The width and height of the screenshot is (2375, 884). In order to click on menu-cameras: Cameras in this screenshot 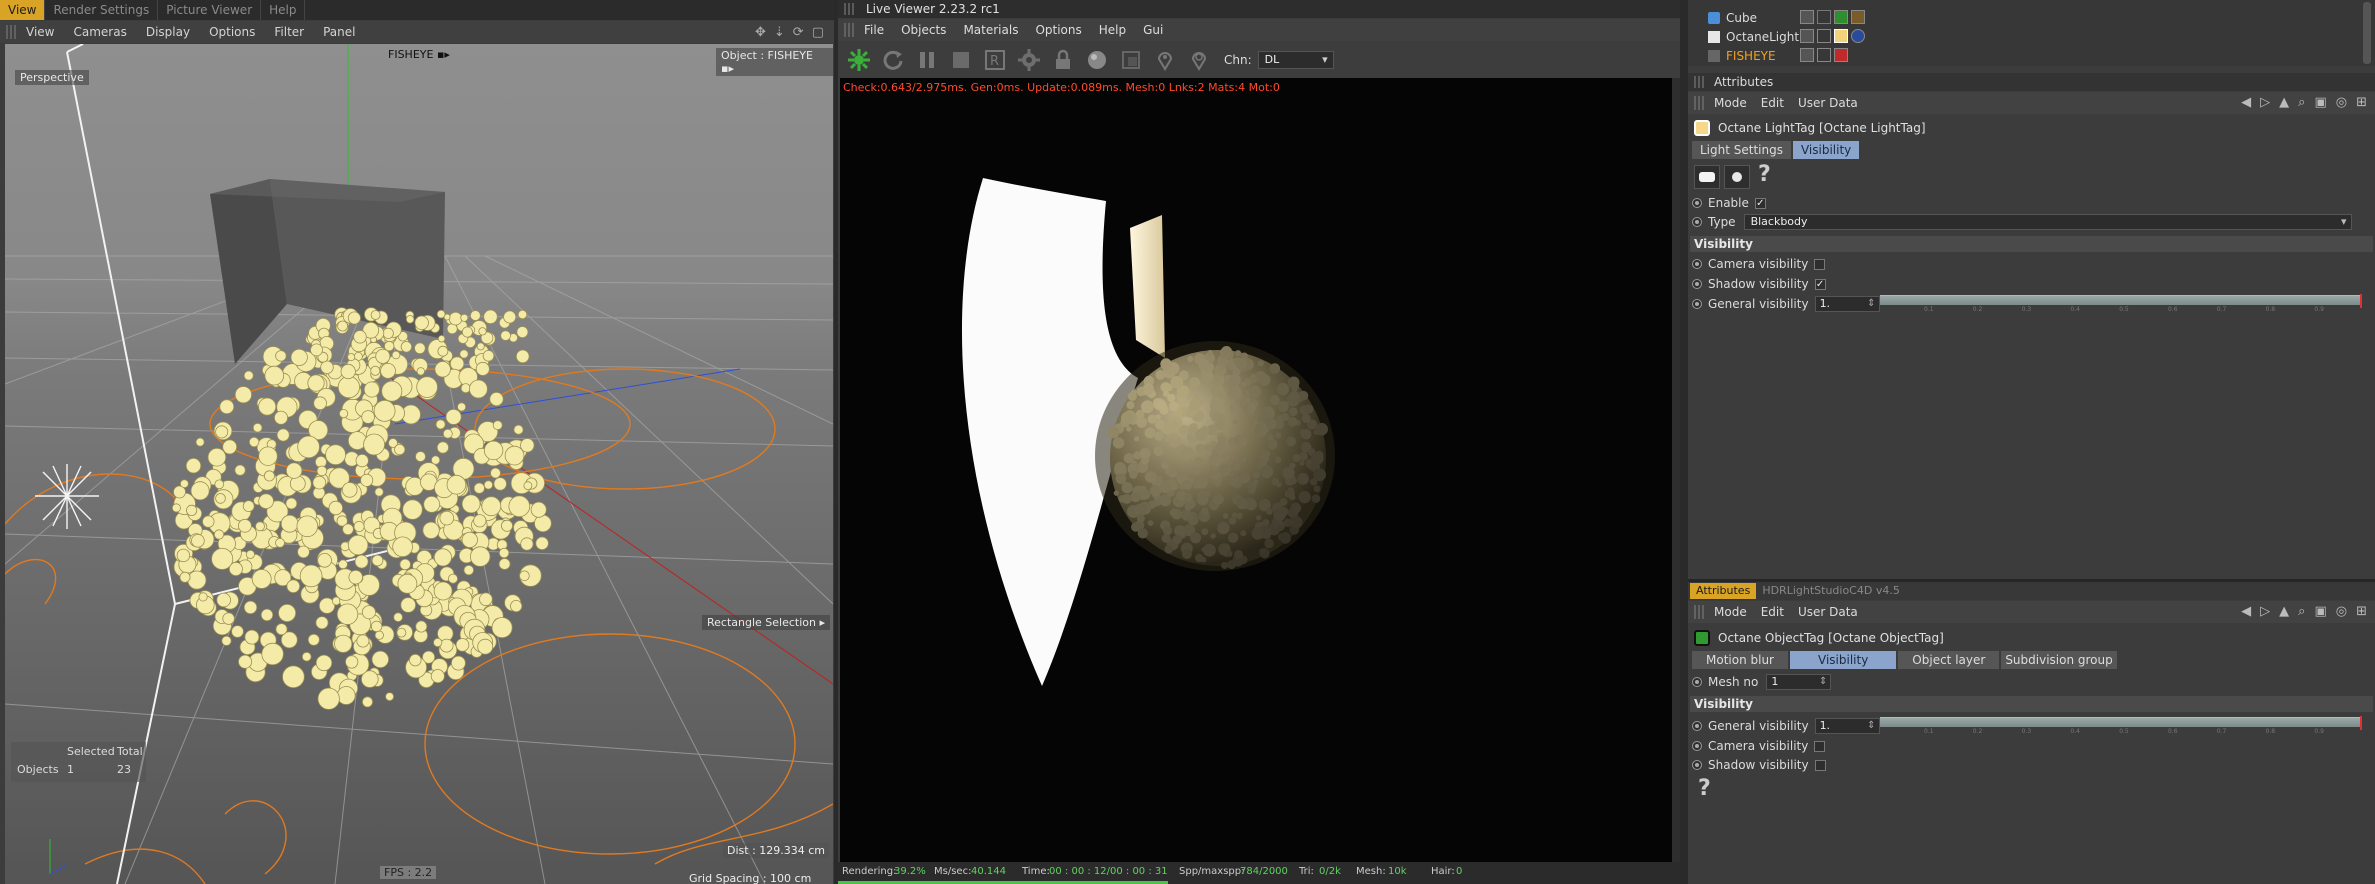, I will do `click(99, 32)`.